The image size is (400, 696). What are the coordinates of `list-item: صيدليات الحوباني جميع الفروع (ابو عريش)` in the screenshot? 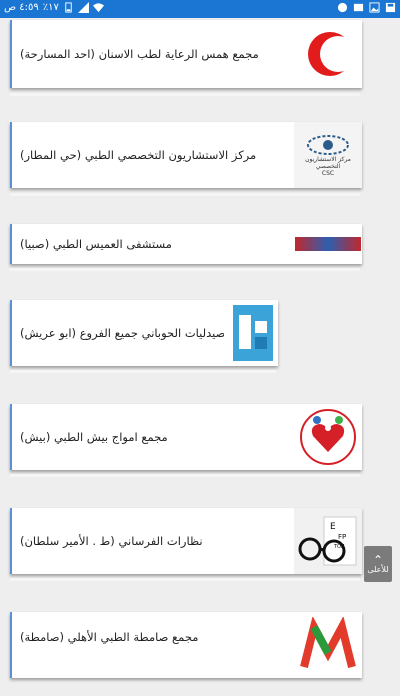 It's located at (144, 333).